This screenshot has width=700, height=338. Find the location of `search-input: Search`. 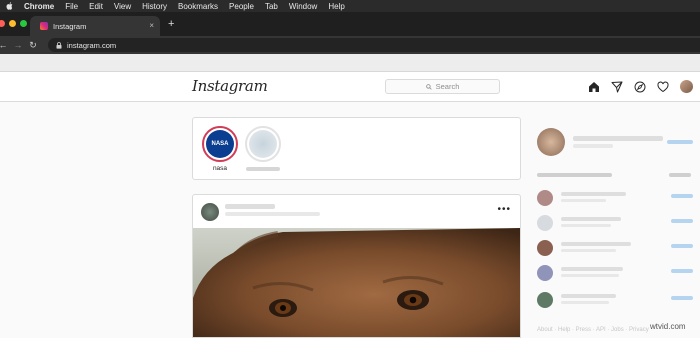

search-input: Search is located at coordinates (442, 86).